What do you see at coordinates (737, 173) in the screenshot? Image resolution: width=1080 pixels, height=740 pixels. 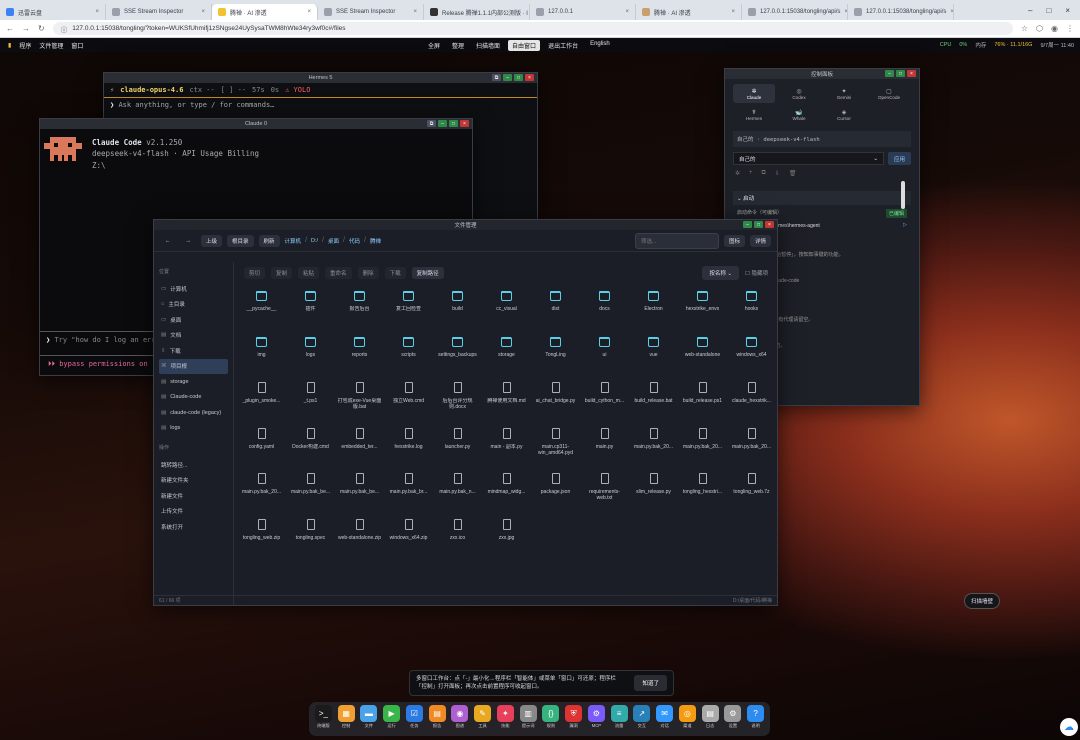 I see `star-icon: ✲` at bounding box center [737, 173].